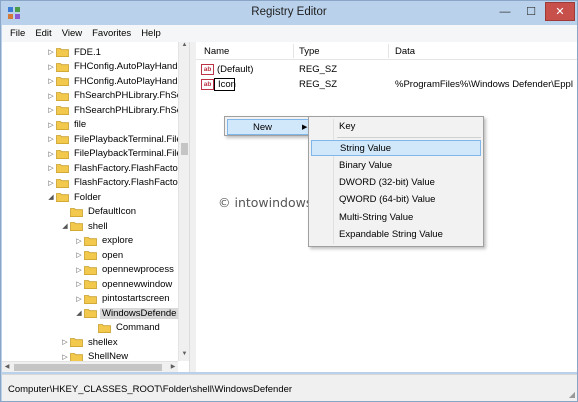 The image size is (578, 402). I want to click on submenu-arrow-icon: ▶, so click(305, 127).